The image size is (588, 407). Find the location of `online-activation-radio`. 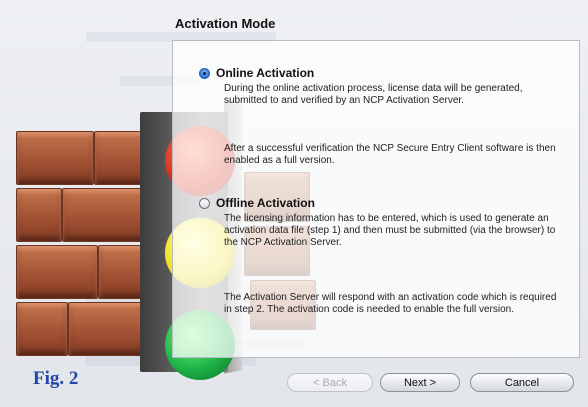

online-activation-radio is located at coordinates (204, 73).